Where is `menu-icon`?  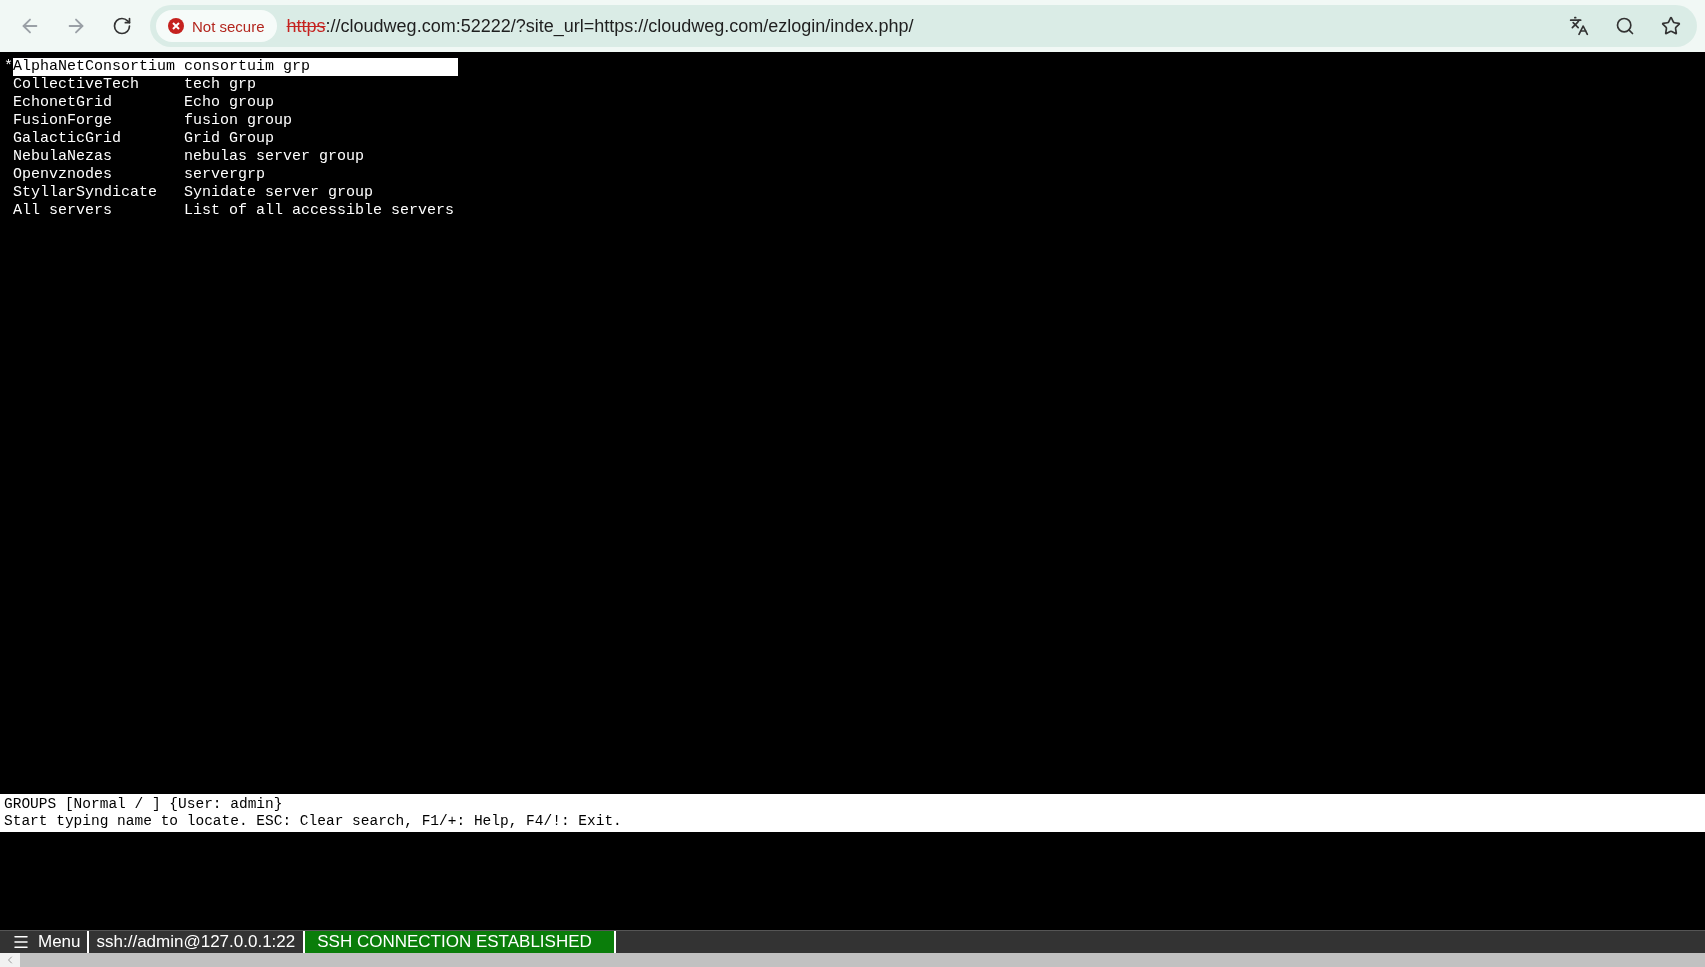 menu-icon is located at coordinates (21, 942).